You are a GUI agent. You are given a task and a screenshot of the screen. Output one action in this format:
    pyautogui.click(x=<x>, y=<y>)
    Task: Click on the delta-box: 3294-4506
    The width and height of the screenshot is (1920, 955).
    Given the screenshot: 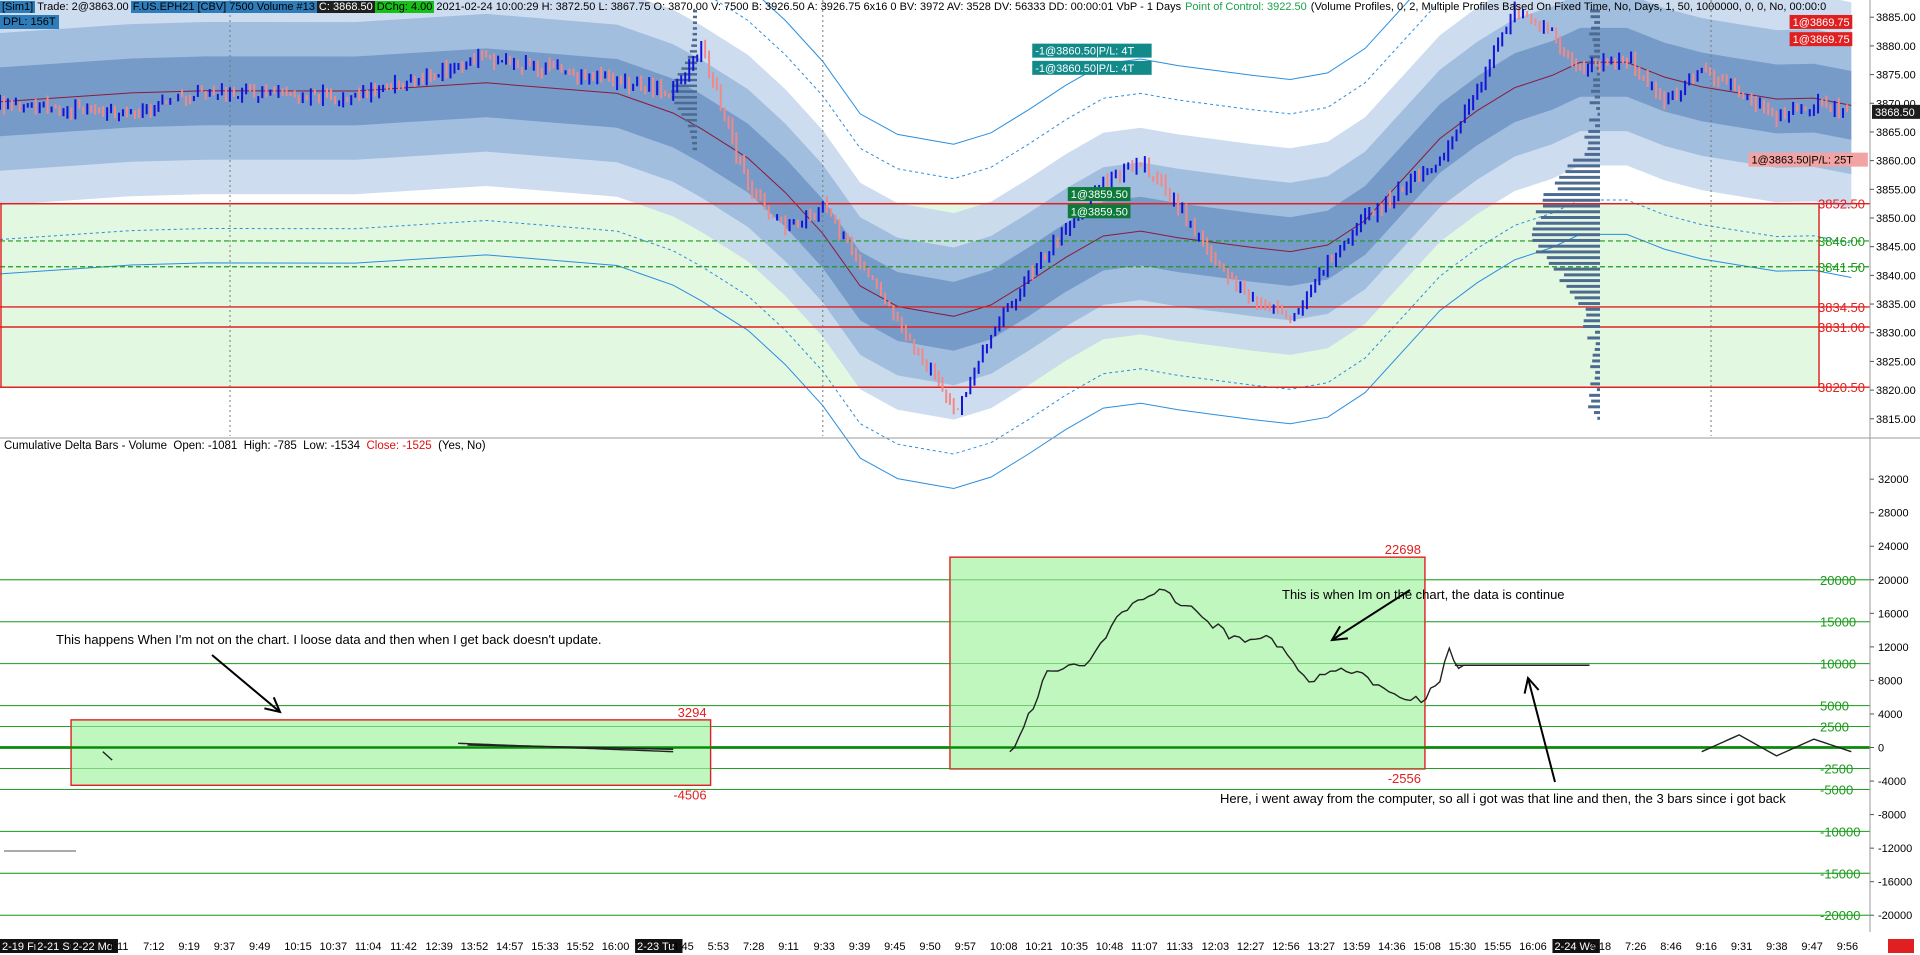 What is the action you would take?
    pyautogui.click(x=391, y=753)
    